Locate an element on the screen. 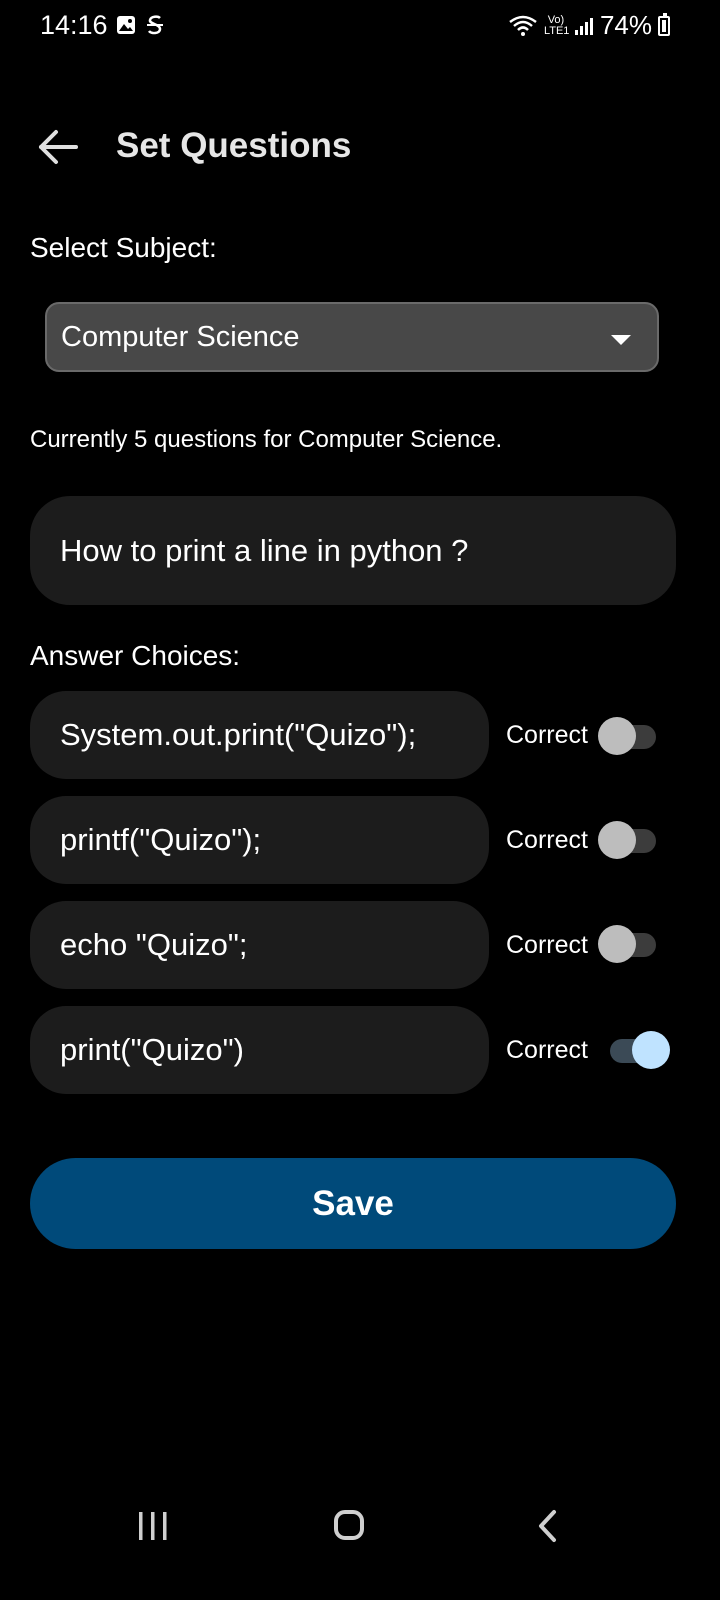 The image size is (720, 1600). save-button: Save is located at coordinates (353, 1203).